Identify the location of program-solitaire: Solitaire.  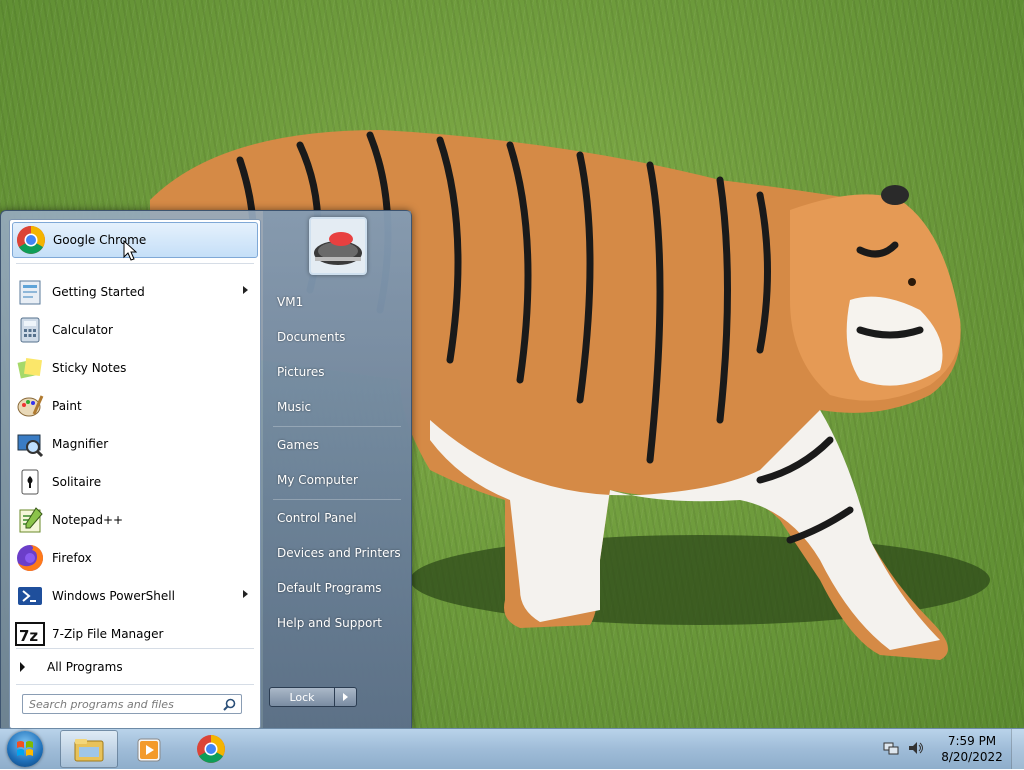
(135, 482).